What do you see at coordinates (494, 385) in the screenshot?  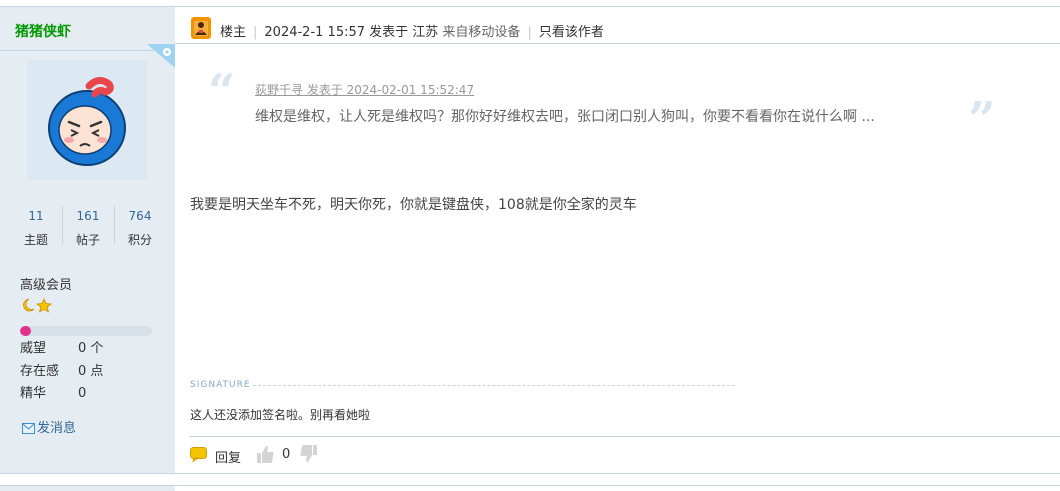 I see `signature-divider` at bounding box center [494, 385].